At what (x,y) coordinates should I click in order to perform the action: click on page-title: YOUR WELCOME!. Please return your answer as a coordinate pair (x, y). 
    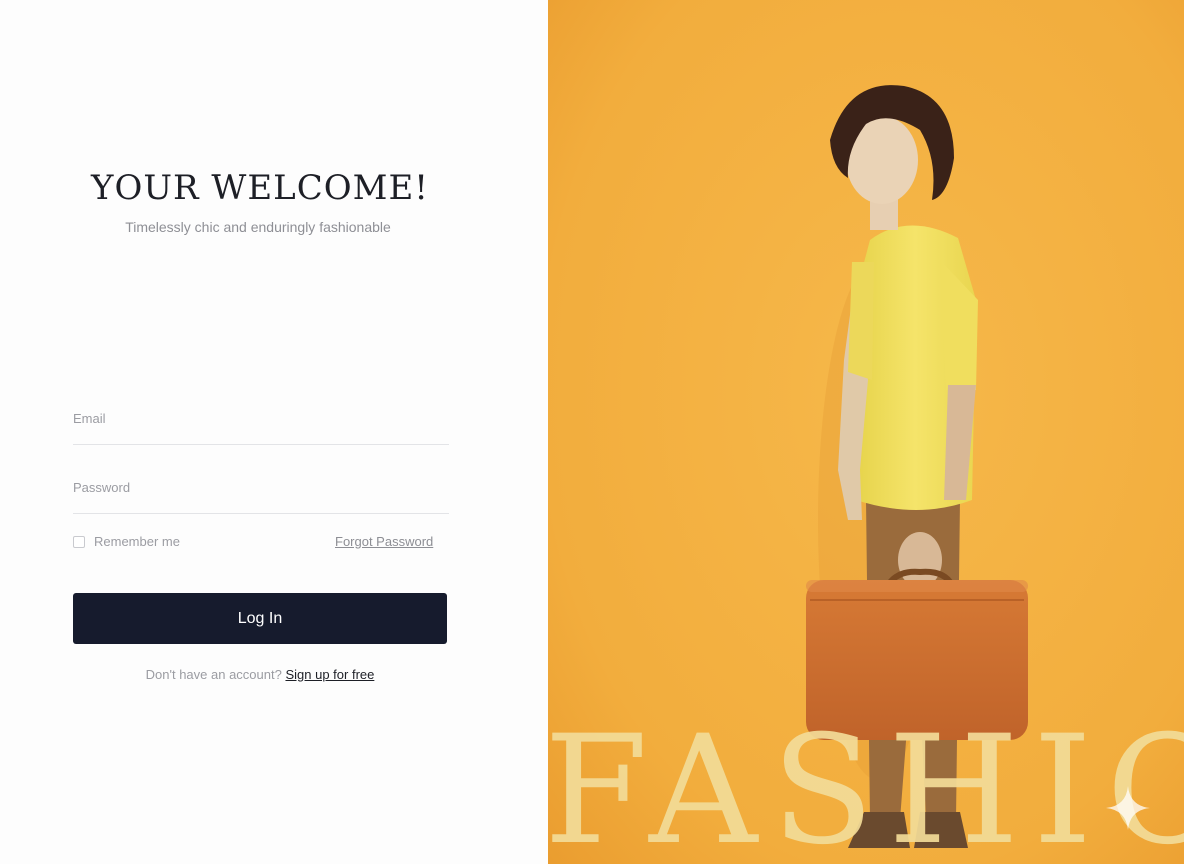
    Looking at the image, I should click on (260, 188).